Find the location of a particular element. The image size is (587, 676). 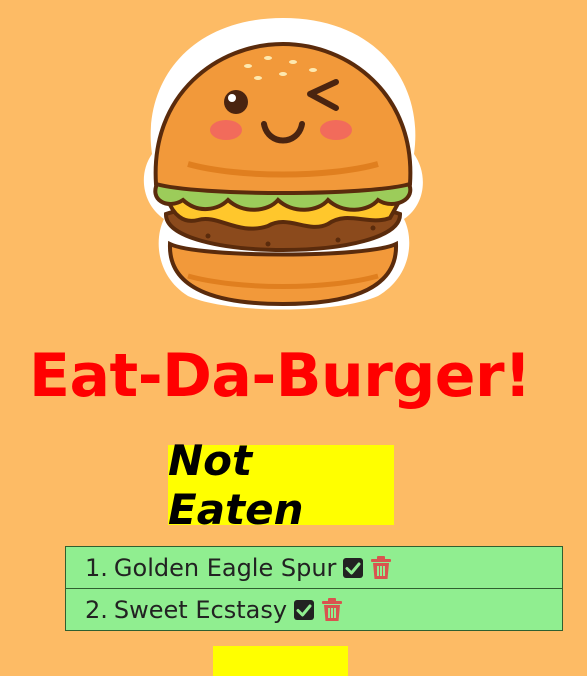

burger-number: 1. is located at coordinates (96, 567).